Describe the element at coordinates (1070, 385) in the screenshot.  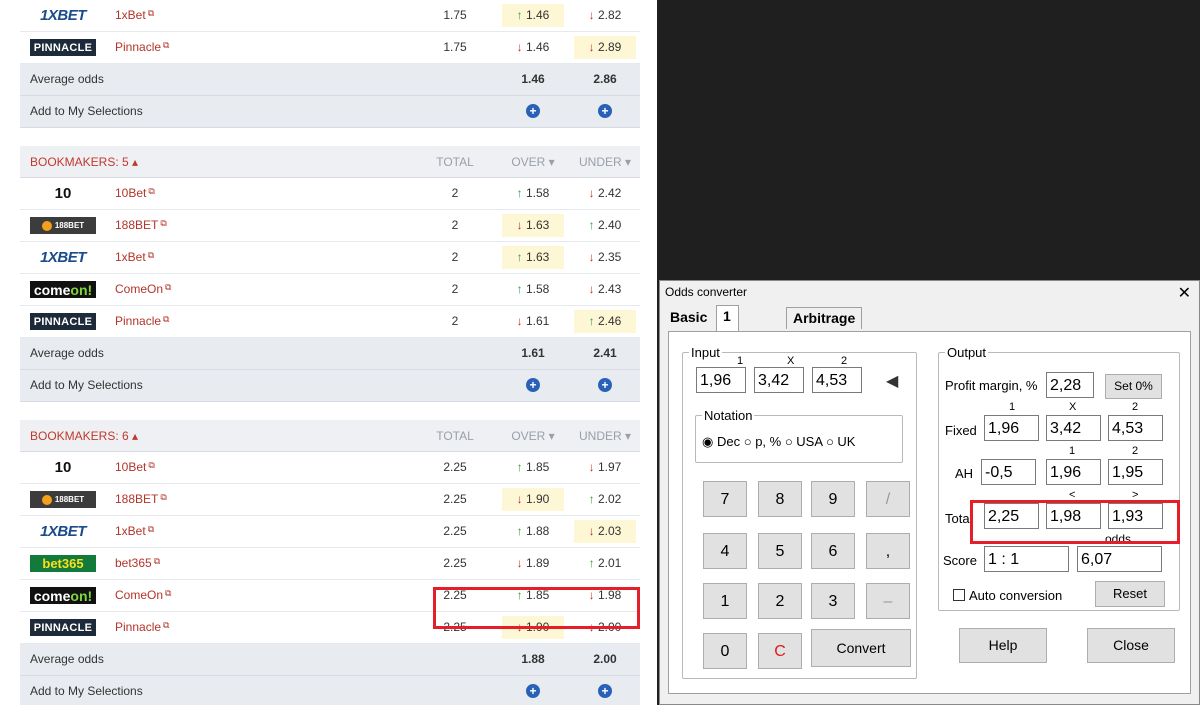
I see `profit-margin-field: 2,28` at that location.